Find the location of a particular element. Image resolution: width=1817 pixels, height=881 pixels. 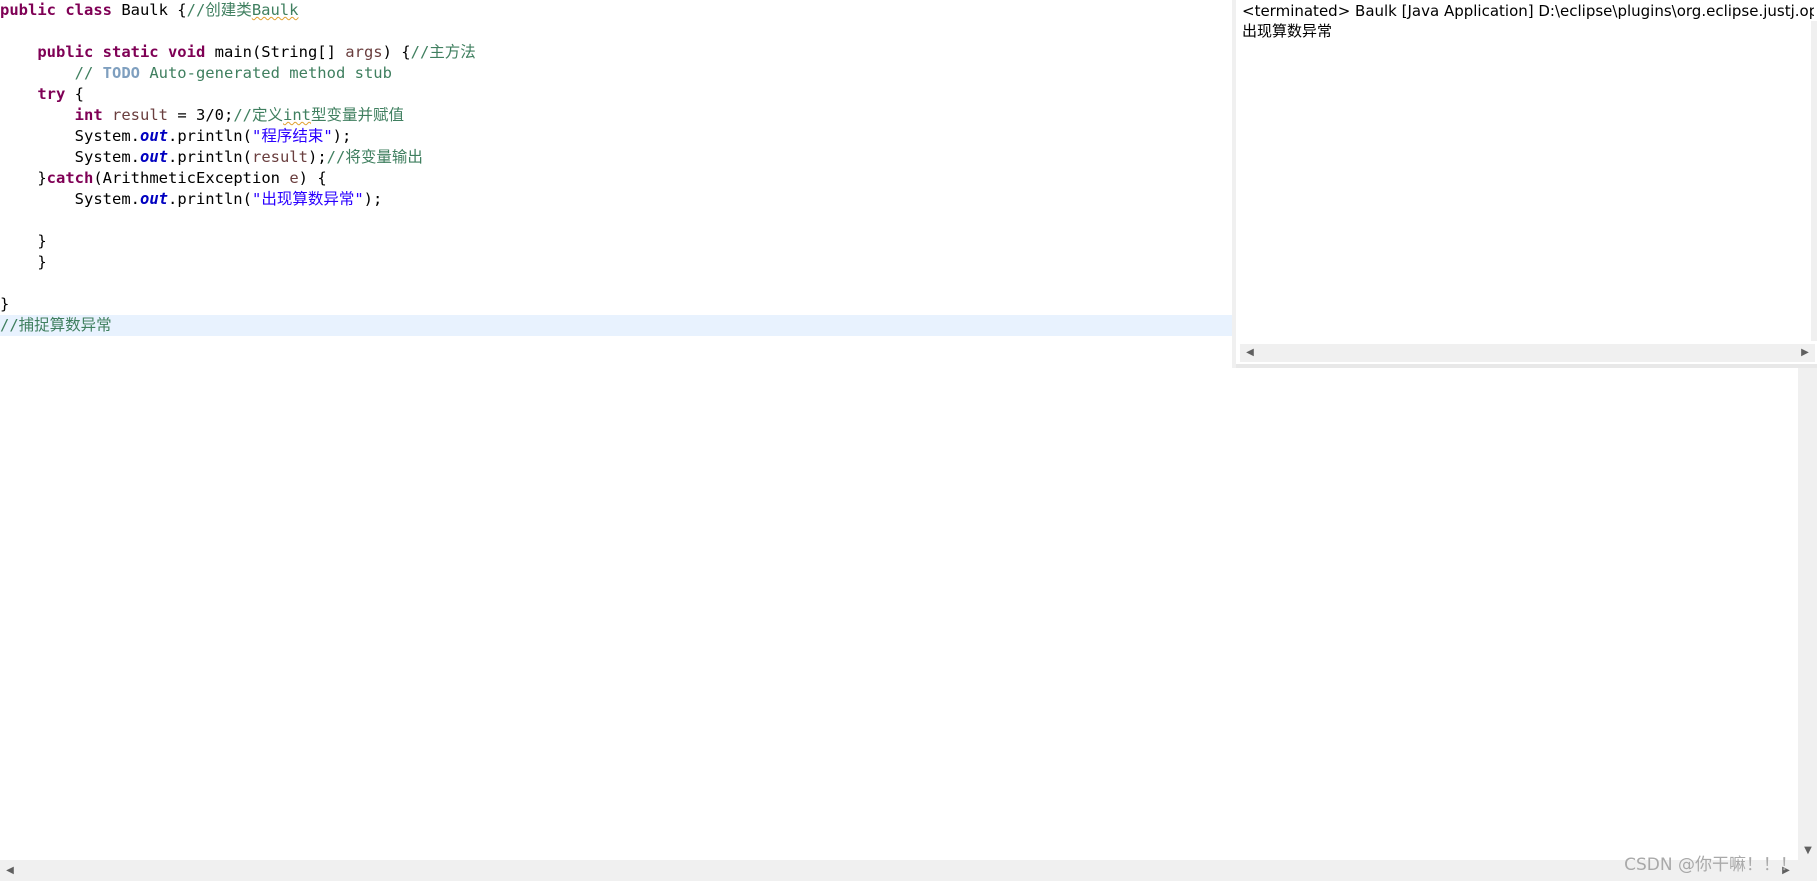

code-token: Baulk { is located at coordinates (149, 10).